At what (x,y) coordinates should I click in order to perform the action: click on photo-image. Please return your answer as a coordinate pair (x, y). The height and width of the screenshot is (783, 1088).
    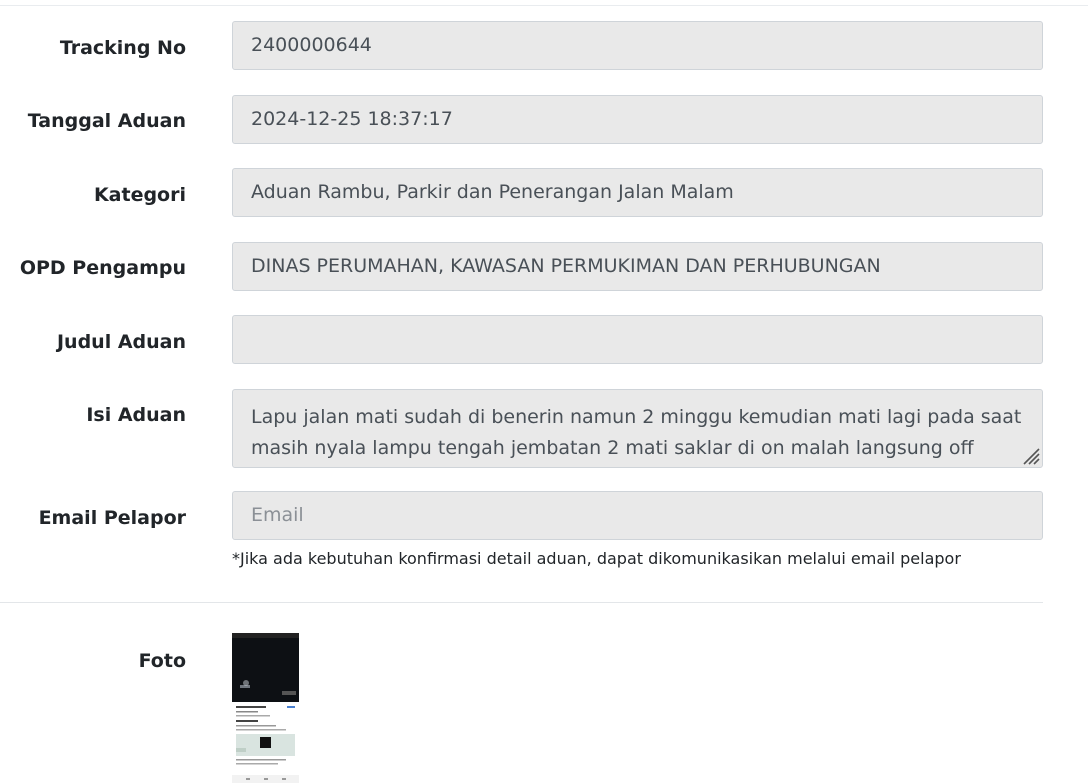
    Looking at the image, I should click on (265, 708).